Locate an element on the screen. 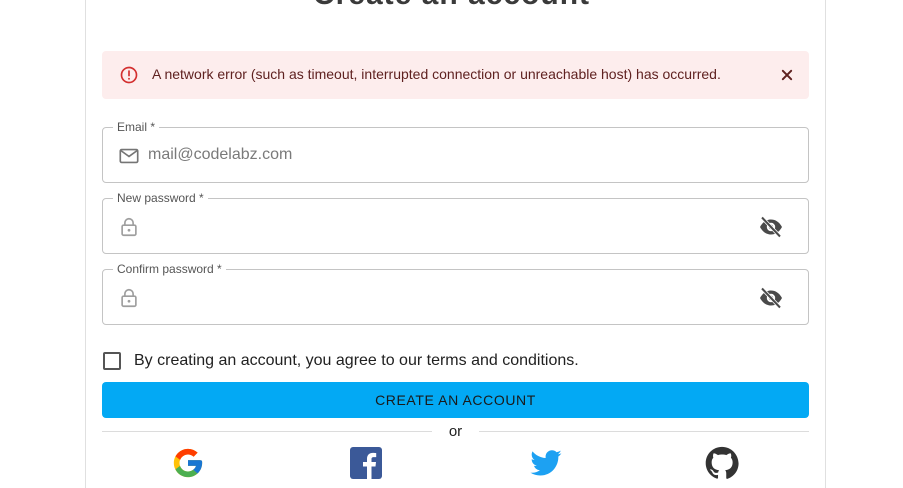 This screenshot has width=903, height=488. twitter-icon is located at coordinates (545, 463).